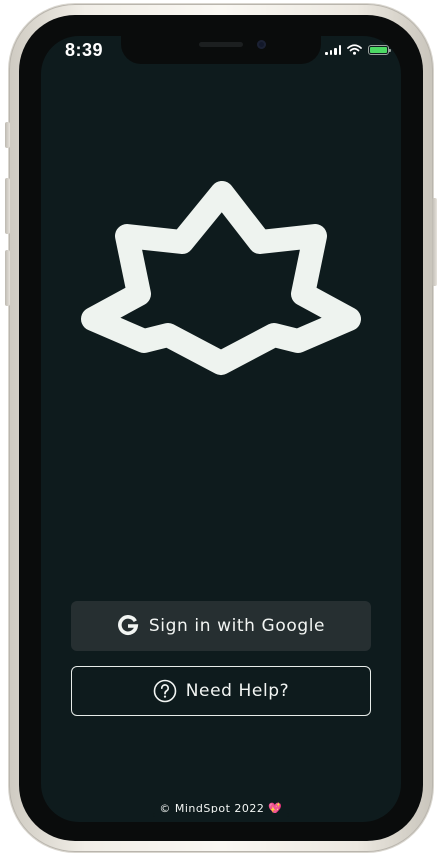 This screenshot has height=856, width=442. I want to click on power-button, so click(434, 242).